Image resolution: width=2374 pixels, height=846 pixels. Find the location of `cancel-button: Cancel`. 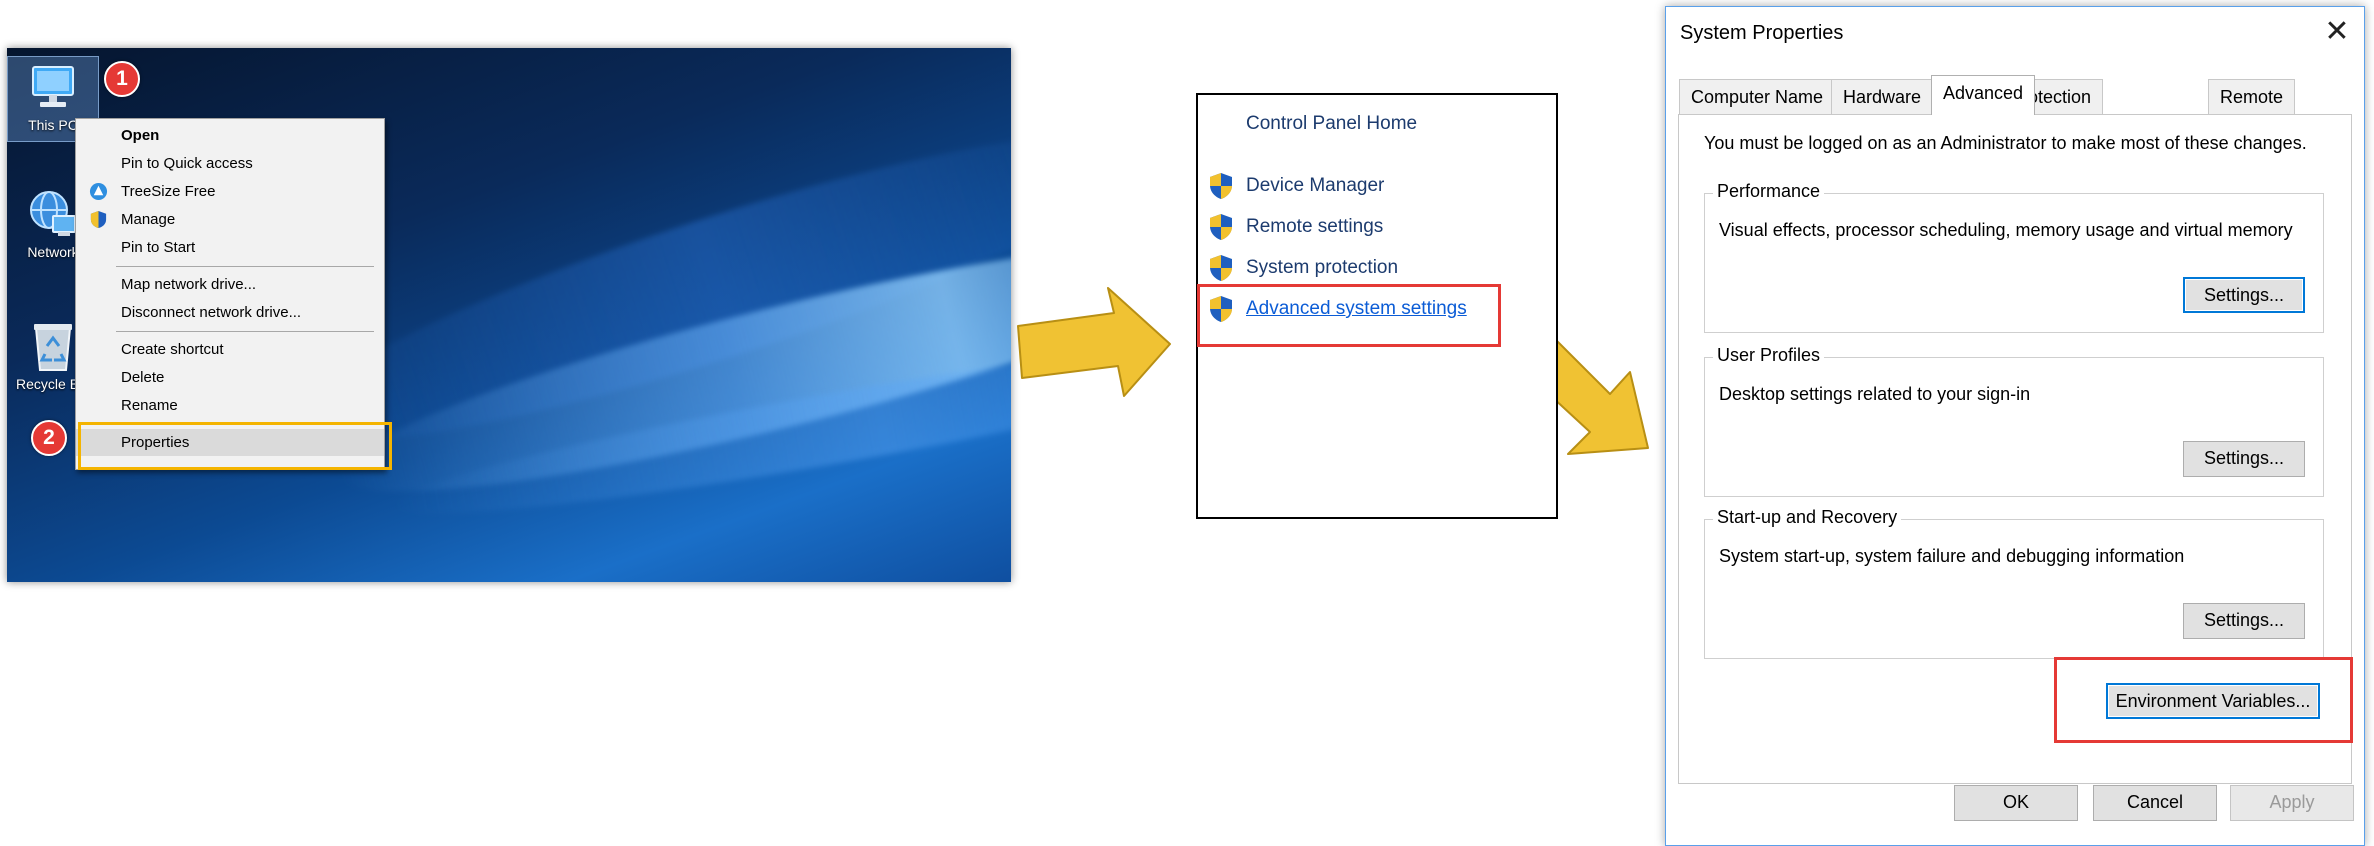

cancel-button: Cancel is located at coordinates (2155, 803).